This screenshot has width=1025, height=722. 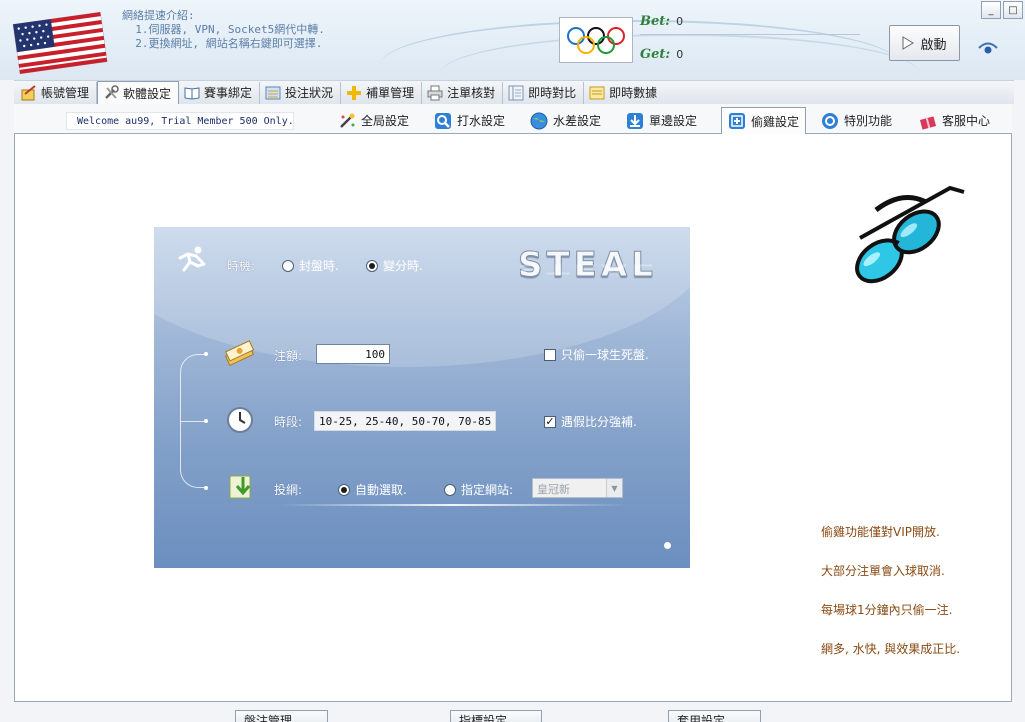 What do you see at coordinates (933, 45) in the screenshot?
I see `start-label: 啟動` at bounding box center [933, 45].